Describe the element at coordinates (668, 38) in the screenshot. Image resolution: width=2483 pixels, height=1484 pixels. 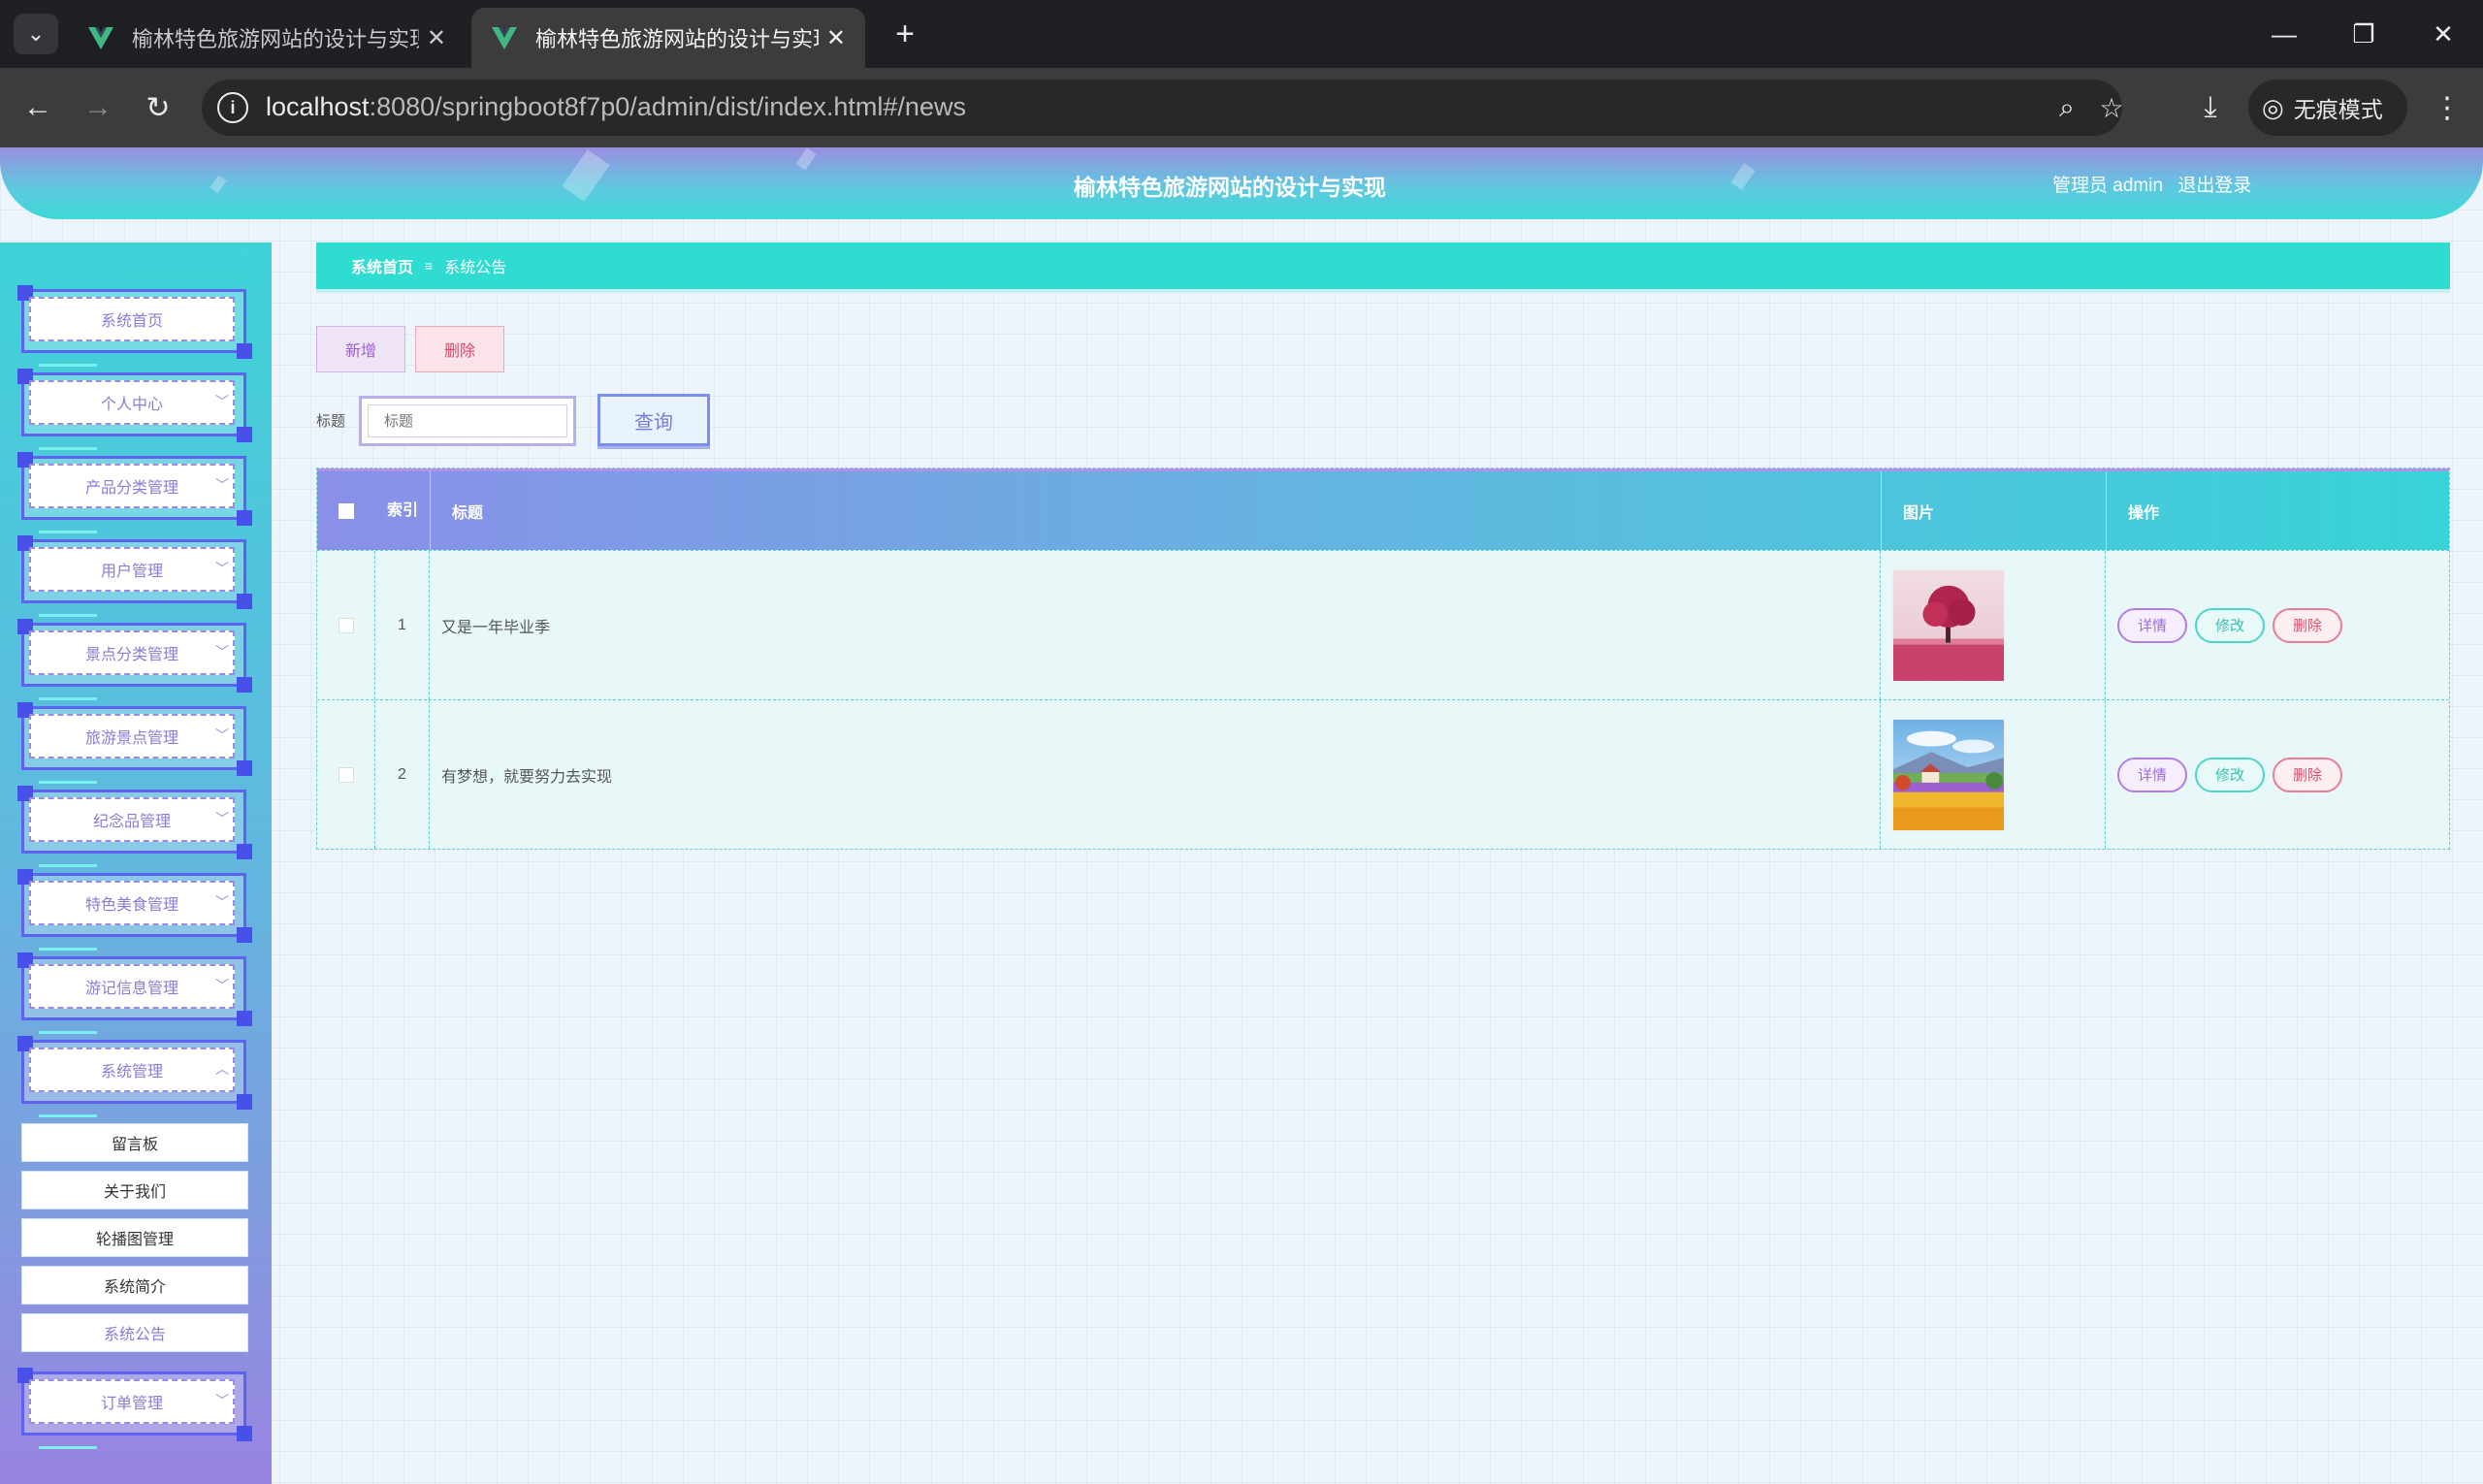
I see `browser-tab-2: 榆林特色旅游网站的设计与实现 ✕` at that location.